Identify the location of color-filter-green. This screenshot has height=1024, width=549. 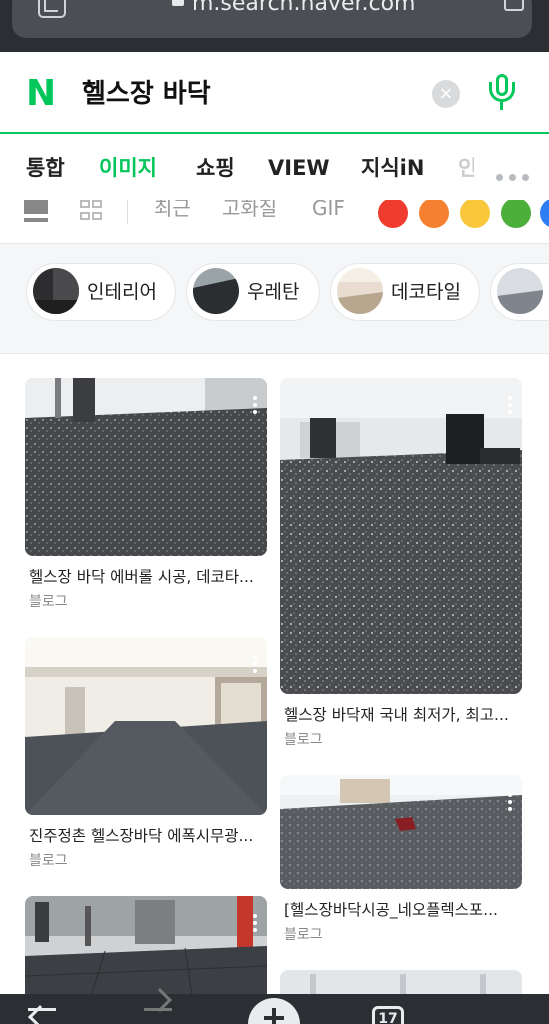
(516, 214).